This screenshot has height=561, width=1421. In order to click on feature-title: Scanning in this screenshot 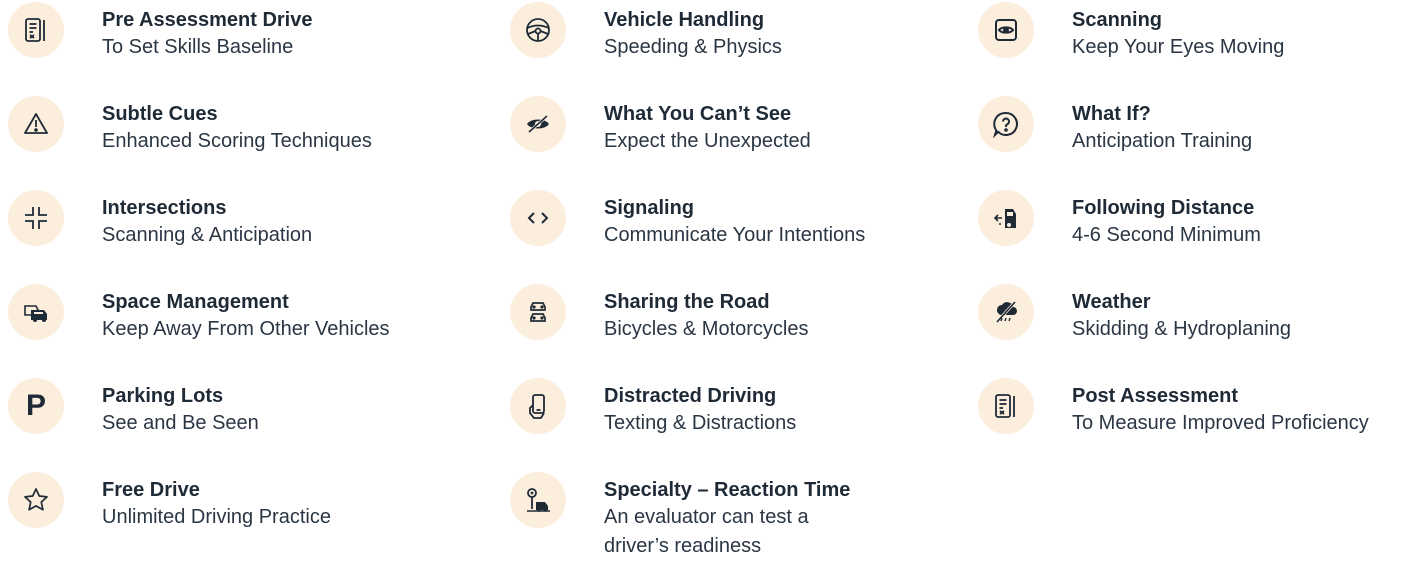, I will do `click(1117, 20)`.